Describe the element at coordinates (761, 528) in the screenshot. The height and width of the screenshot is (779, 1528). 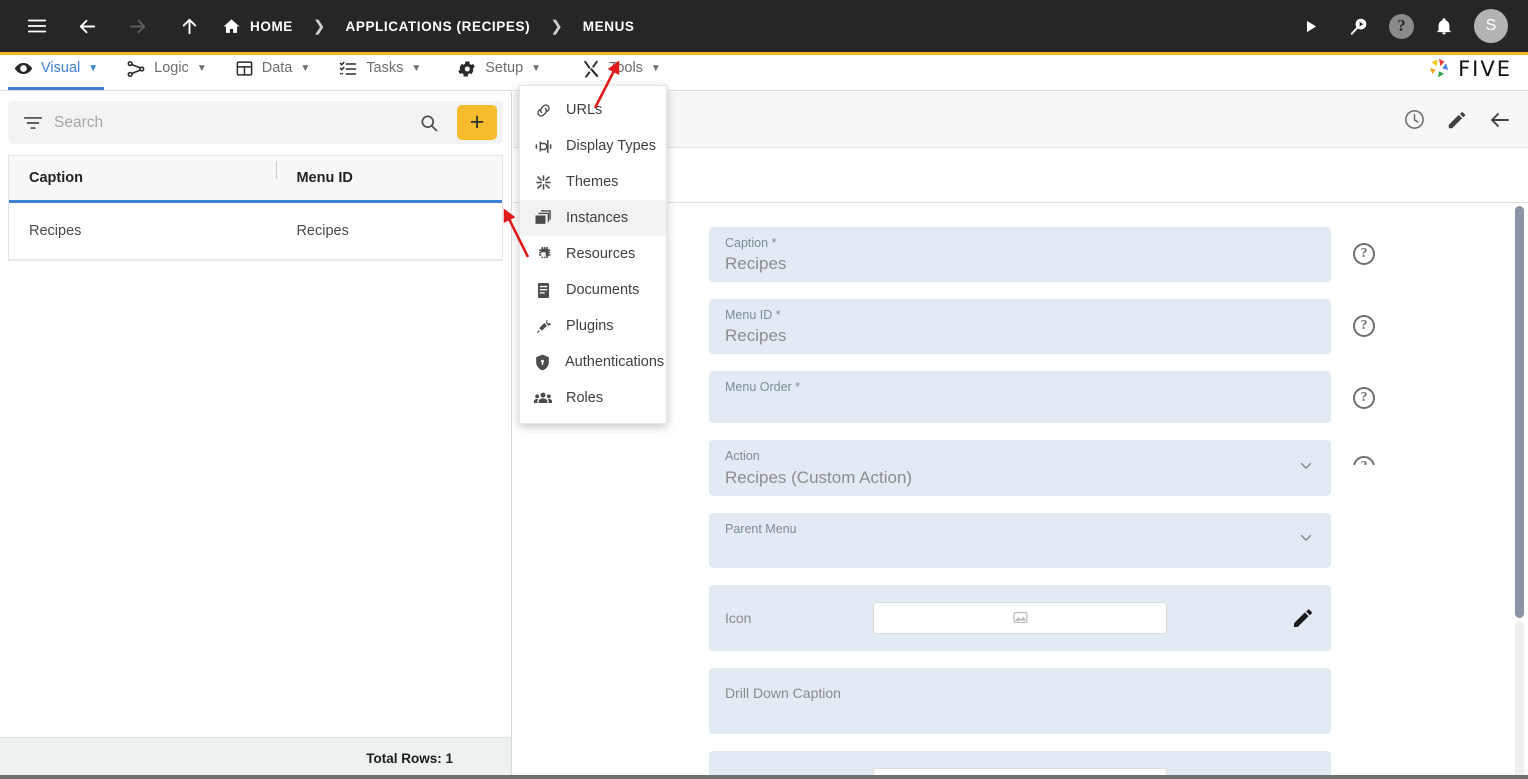
I see `parent-menu-label: Parent Menu` at that location.